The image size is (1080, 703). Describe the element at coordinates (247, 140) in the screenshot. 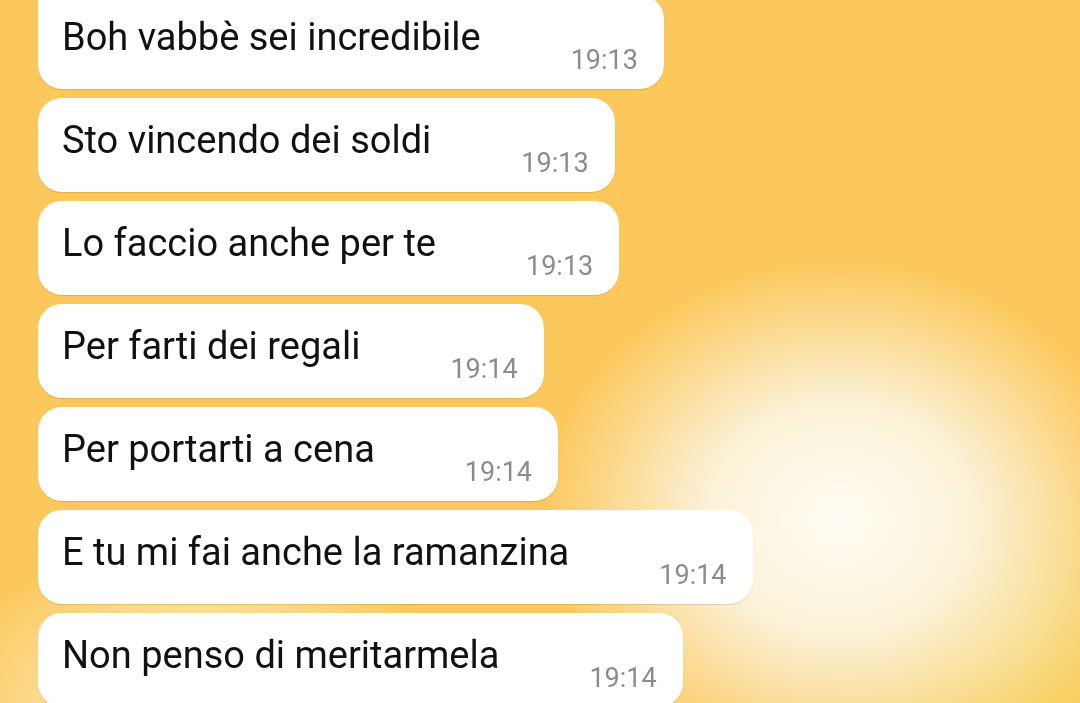

I see `message-text: Sto vincendo dei soldi` at that location.